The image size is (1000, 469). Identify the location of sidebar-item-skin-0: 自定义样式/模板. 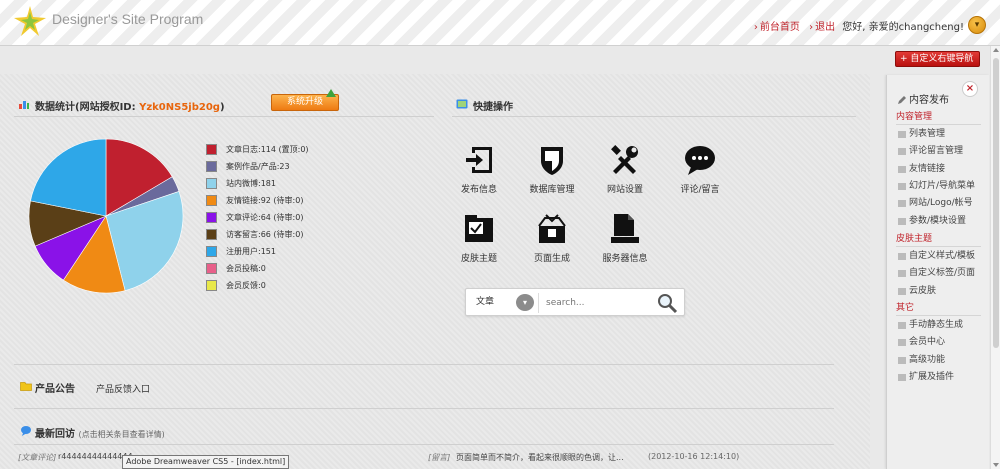
(938, 256).